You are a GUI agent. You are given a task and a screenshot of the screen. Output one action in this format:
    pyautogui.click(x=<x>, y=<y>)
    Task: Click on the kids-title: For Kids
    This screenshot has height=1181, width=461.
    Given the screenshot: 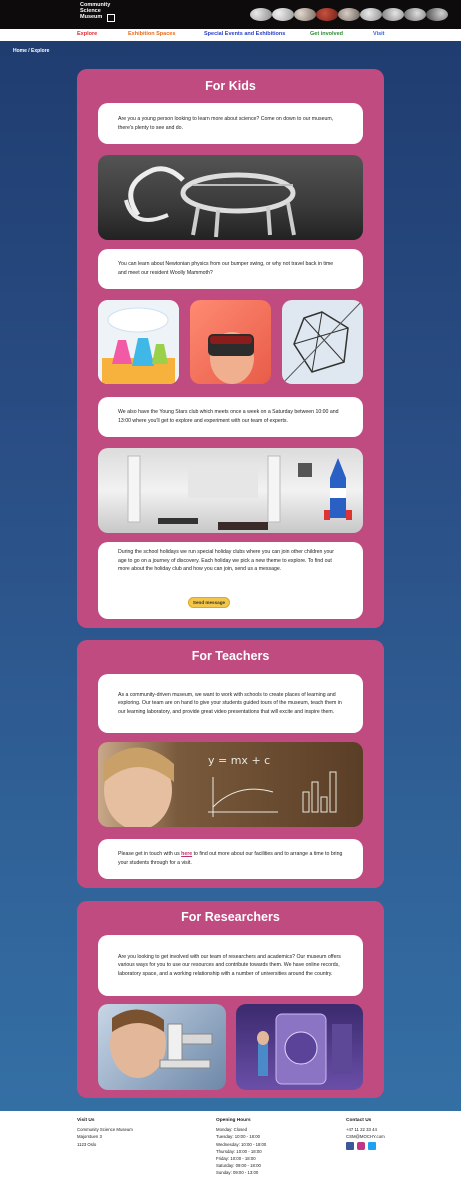 What is the action you would take?
    pyautogui.click(x=230, y=86)
    